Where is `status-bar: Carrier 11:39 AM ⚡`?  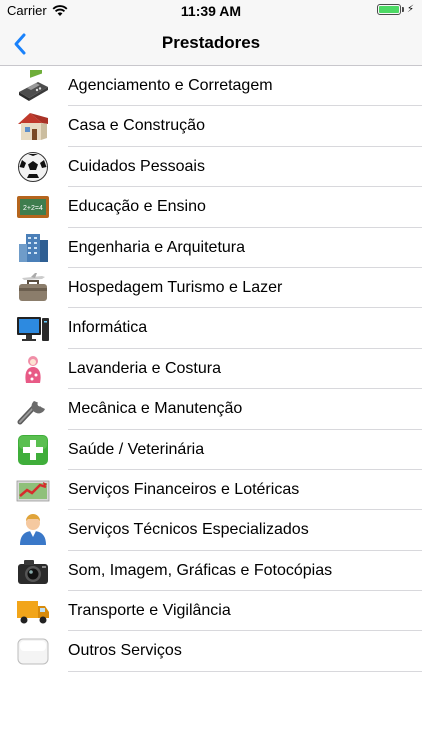 status-bar: Carrier 11:39 AM ⚡ is located at coordinates (211, 11).